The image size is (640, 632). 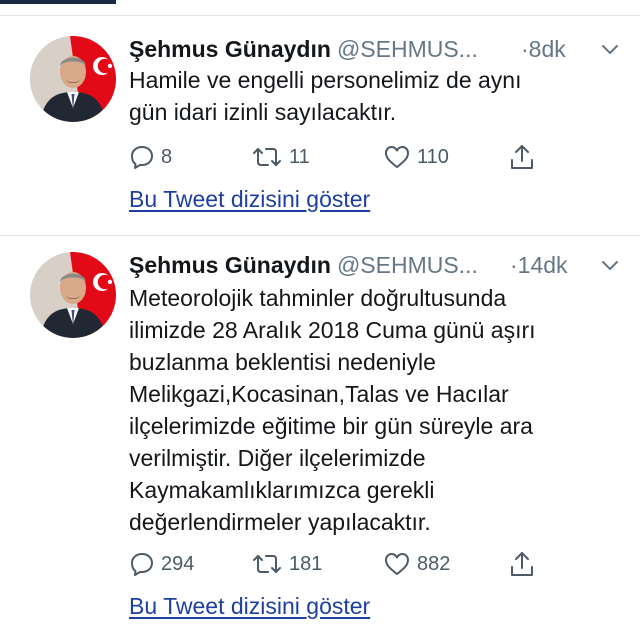 I want to click on tweet-text-line: Meteorolojik tahminler doğrultusunda, so click(x=318, y=298).